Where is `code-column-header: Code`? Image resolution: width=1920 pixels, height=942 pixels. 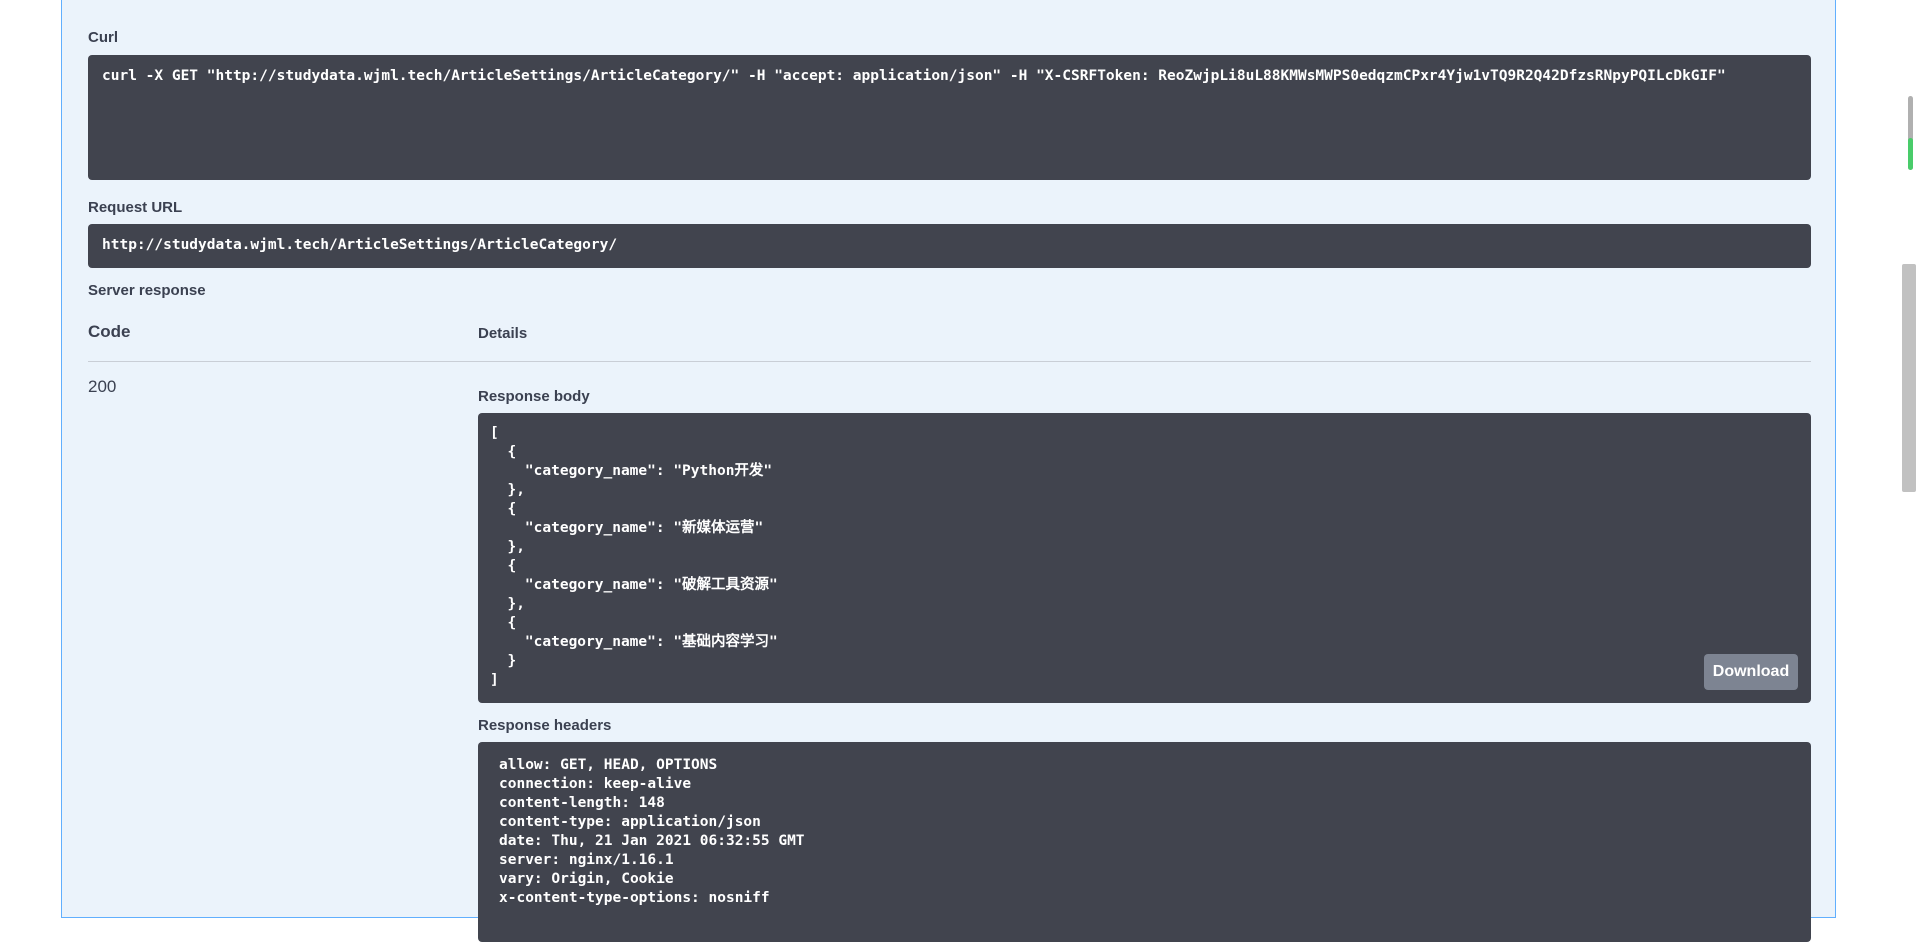
code-column-header: Code is located at coordinates (109, 331).